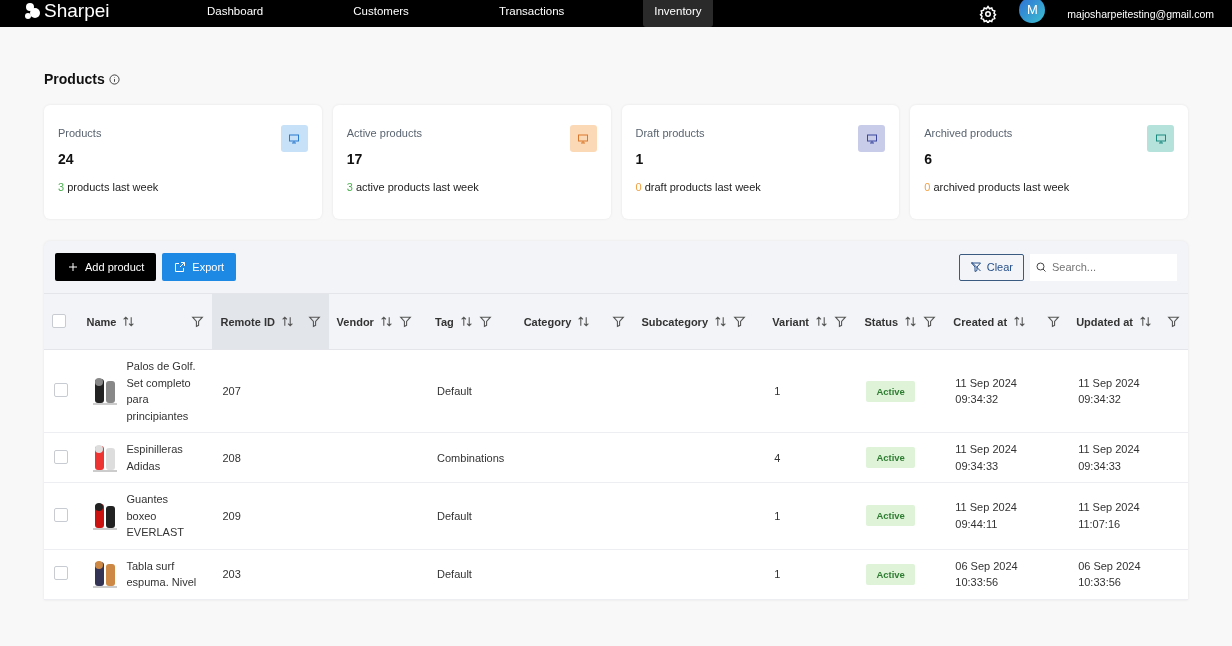 This screenshot has width=1232, height=646. What do you see at coordinates (199, 267) in the screenshot?
I see `export-button: Export` at bounding box center [199, 267].